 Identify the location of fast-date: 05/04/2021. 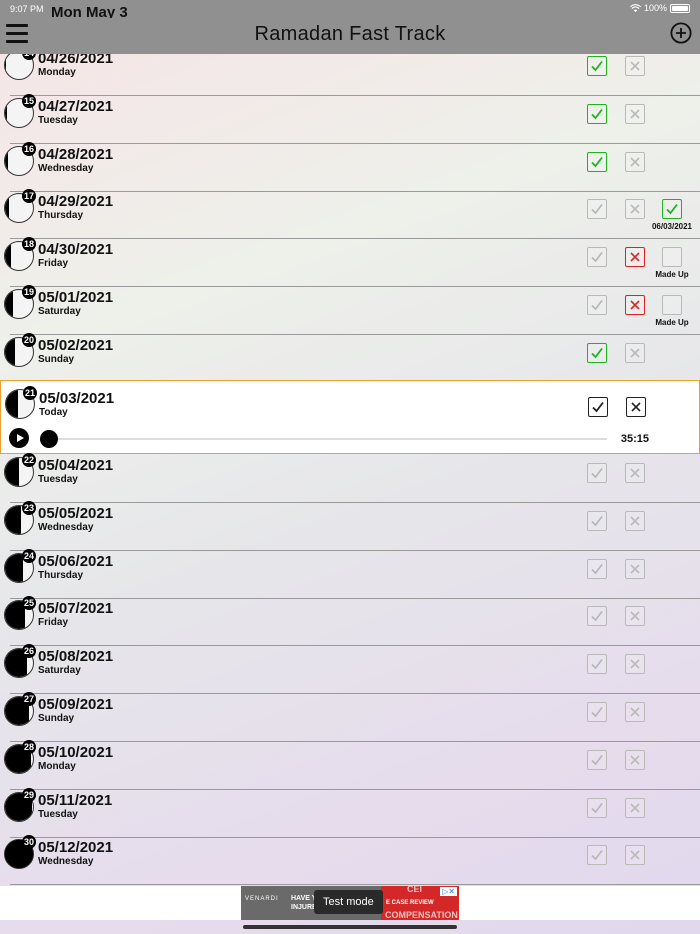
(76, 465).